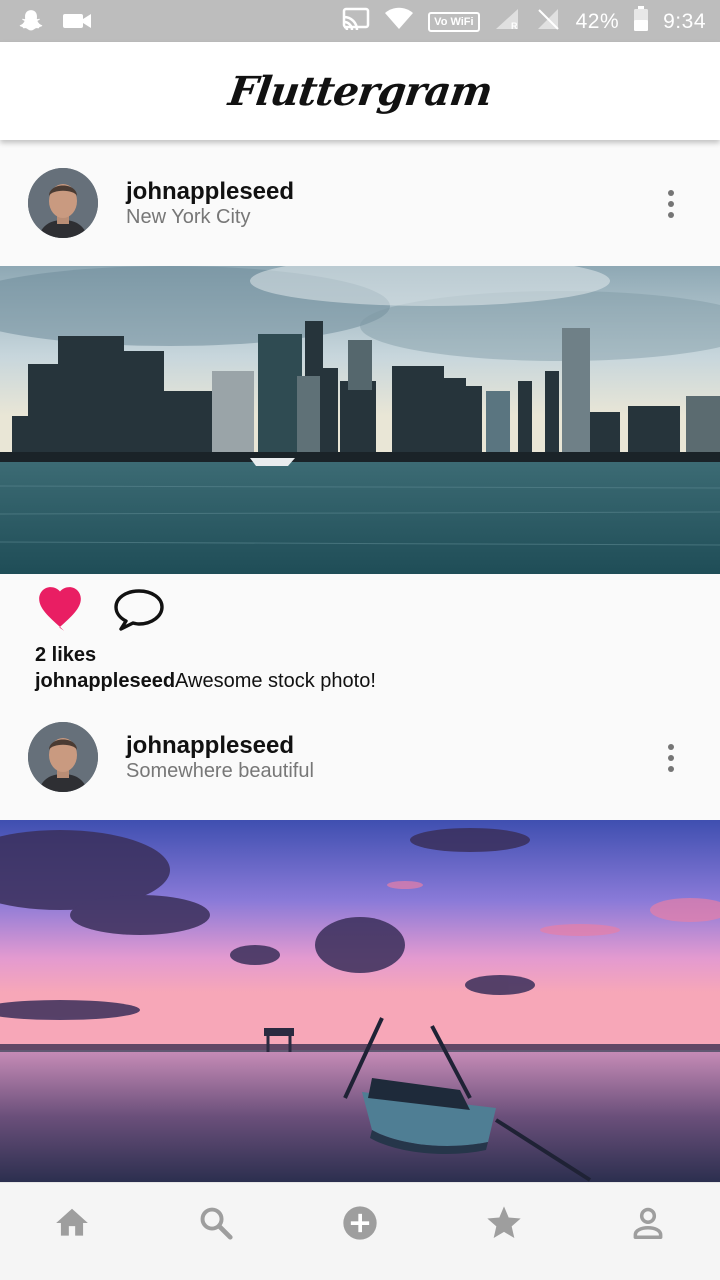  Describe the element at coordinates (275, 681) in the screenshot. I see `caption-text: Awesome stock photo!` at that location.